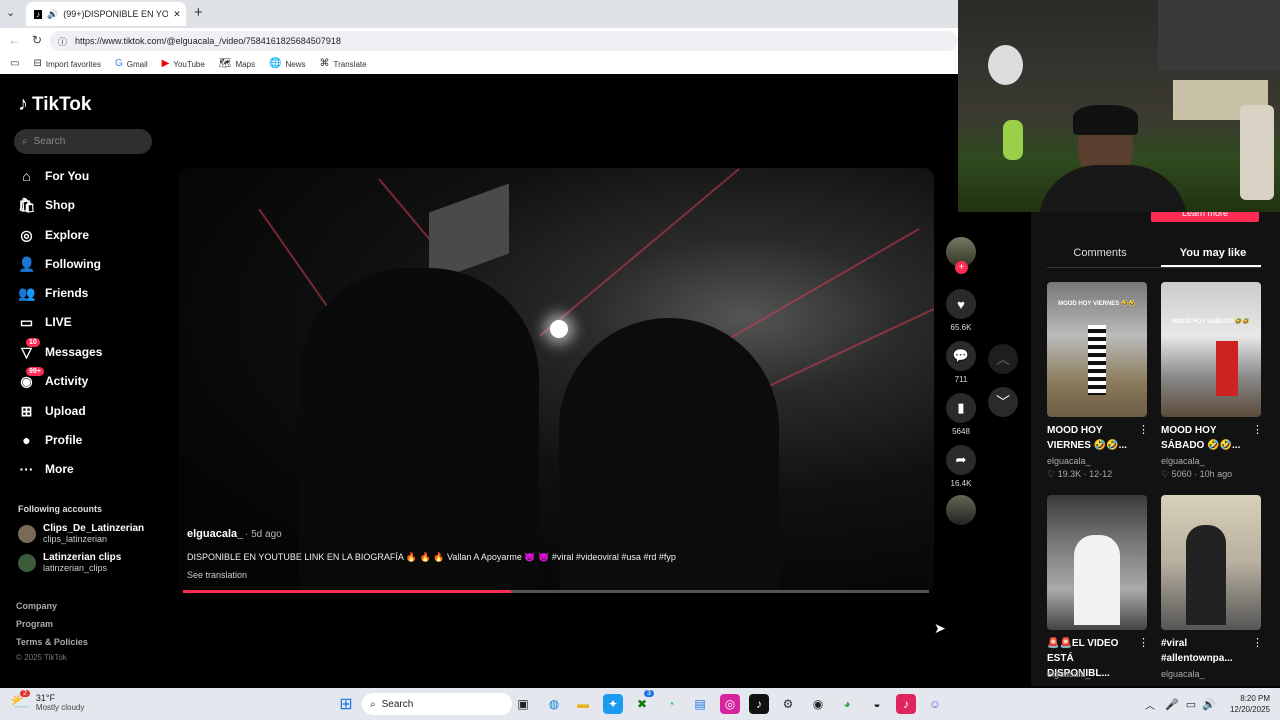 The height and width of the screenshot is (720, 1280). I want to click on footer-terms: Terms & Policies, so click(52, 642).